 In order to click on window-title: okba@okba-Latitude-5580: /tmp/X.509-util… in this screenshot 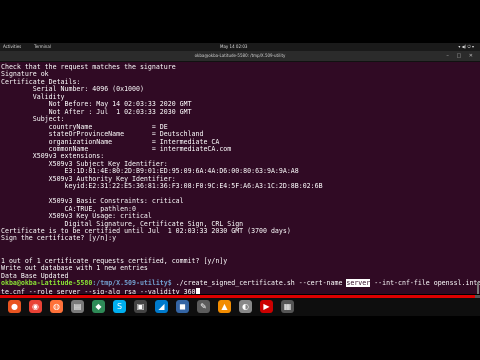, I will do `click(240, 55)`.